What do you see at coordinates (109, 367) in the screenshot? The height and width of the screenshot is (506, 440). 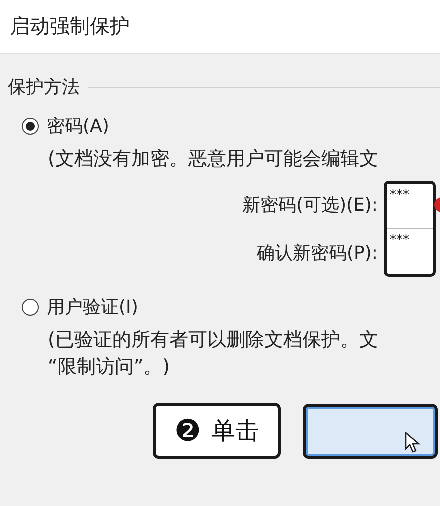 I see `description-text: “限制访问”。)` at bounding box center [109, 367].